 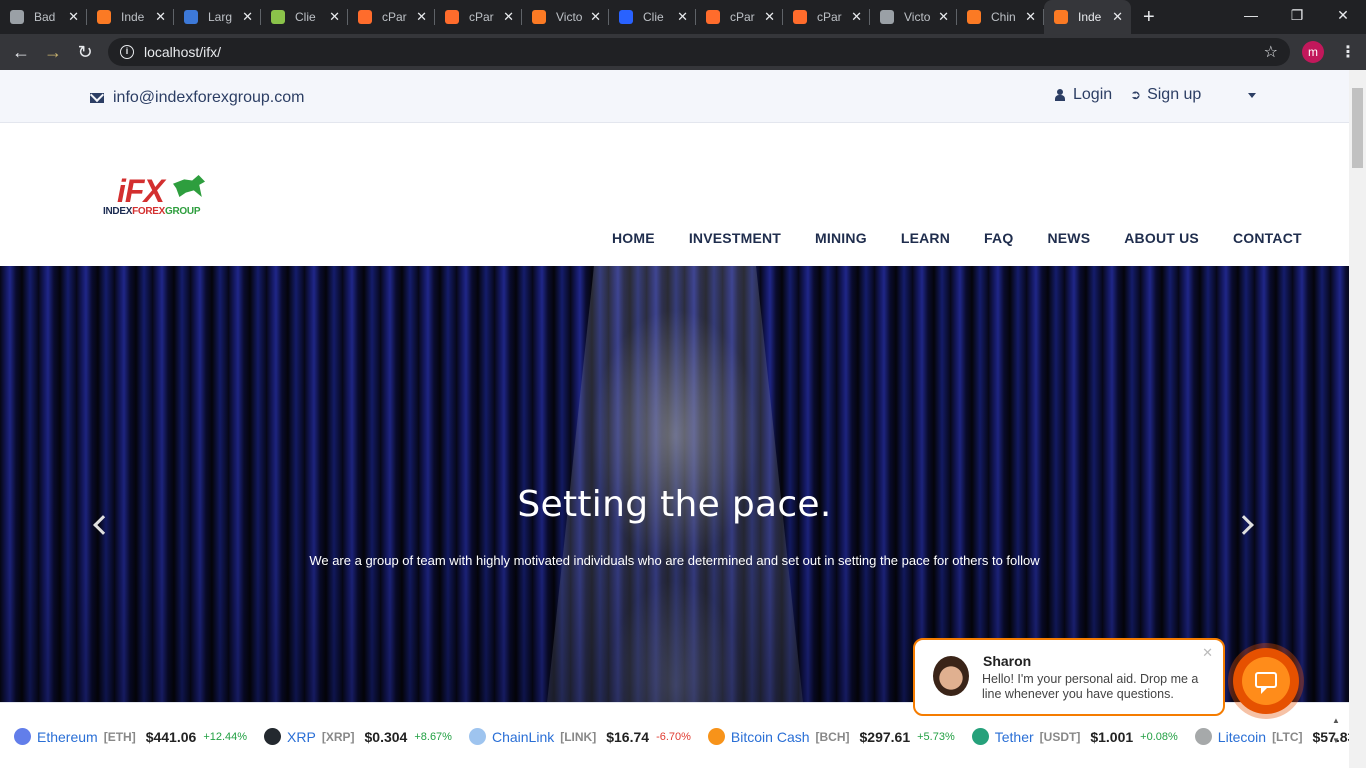 What do you see at coordinates (43, 17) in the screenshot?
I see `browser-tab: Bad ✕` at bounding box center [43, 17].